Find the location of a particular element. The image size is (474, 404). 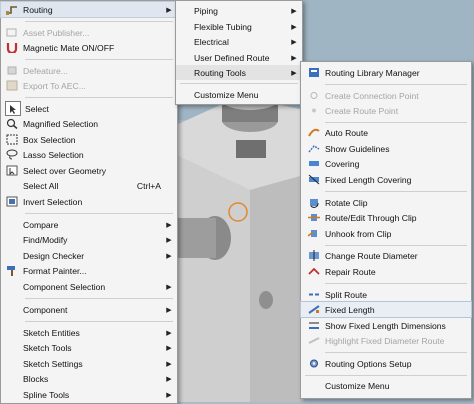

magnetic-mate-icon is located at coordinates (12, 47).